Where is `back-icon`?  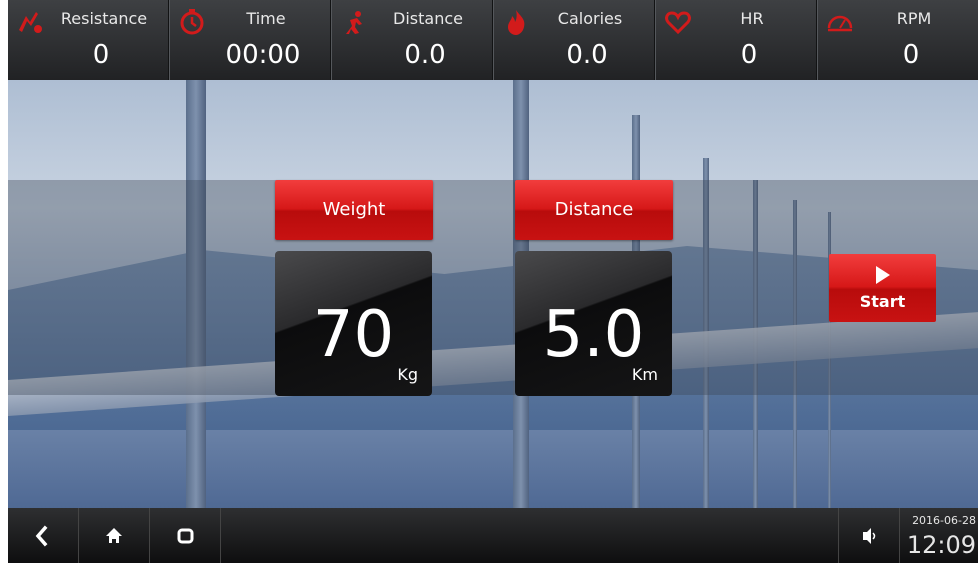
back-icon is located at coordinates (41, 536).